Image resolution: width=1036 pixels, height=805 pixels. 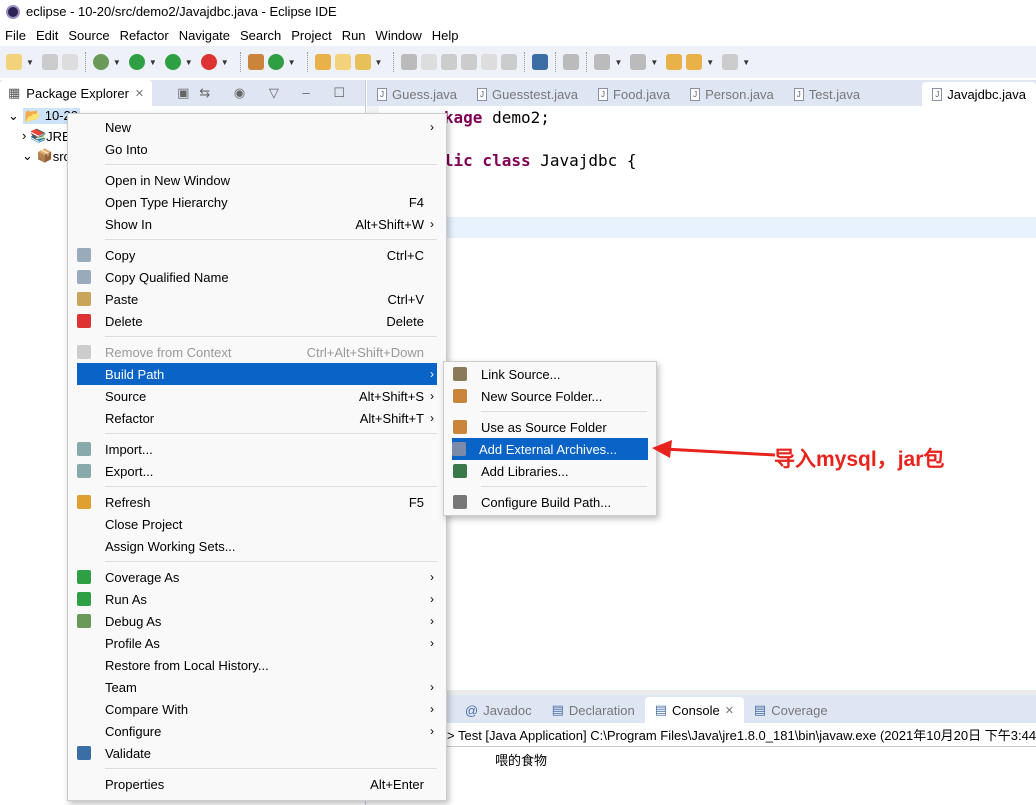 What do you see at coordinates (257, 396) in the screenshot?
I see `menu-item-source: Source Alt+Shift+S ›` at bounding box center [257, 396].